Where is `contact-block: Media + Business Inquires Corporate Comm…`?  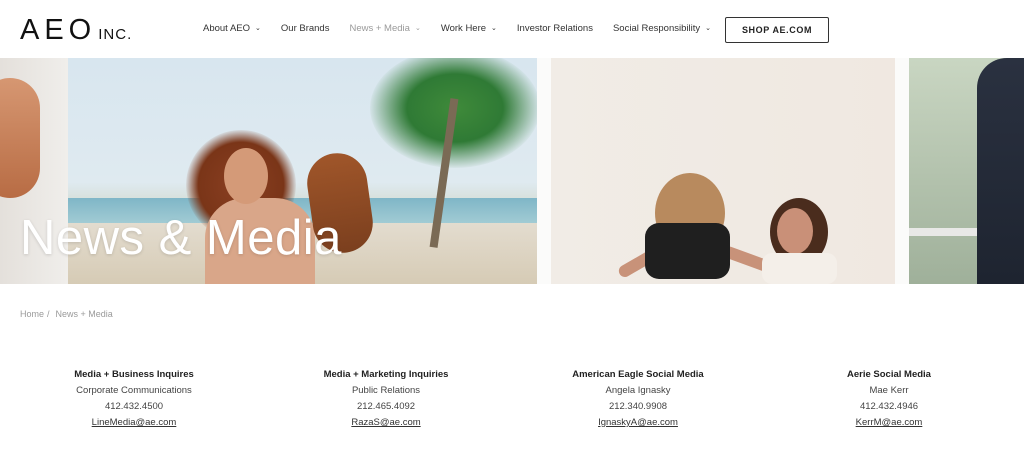
contact-block: Media + Business Inquires Corporate Comm… is located at coordinates (134, 401).